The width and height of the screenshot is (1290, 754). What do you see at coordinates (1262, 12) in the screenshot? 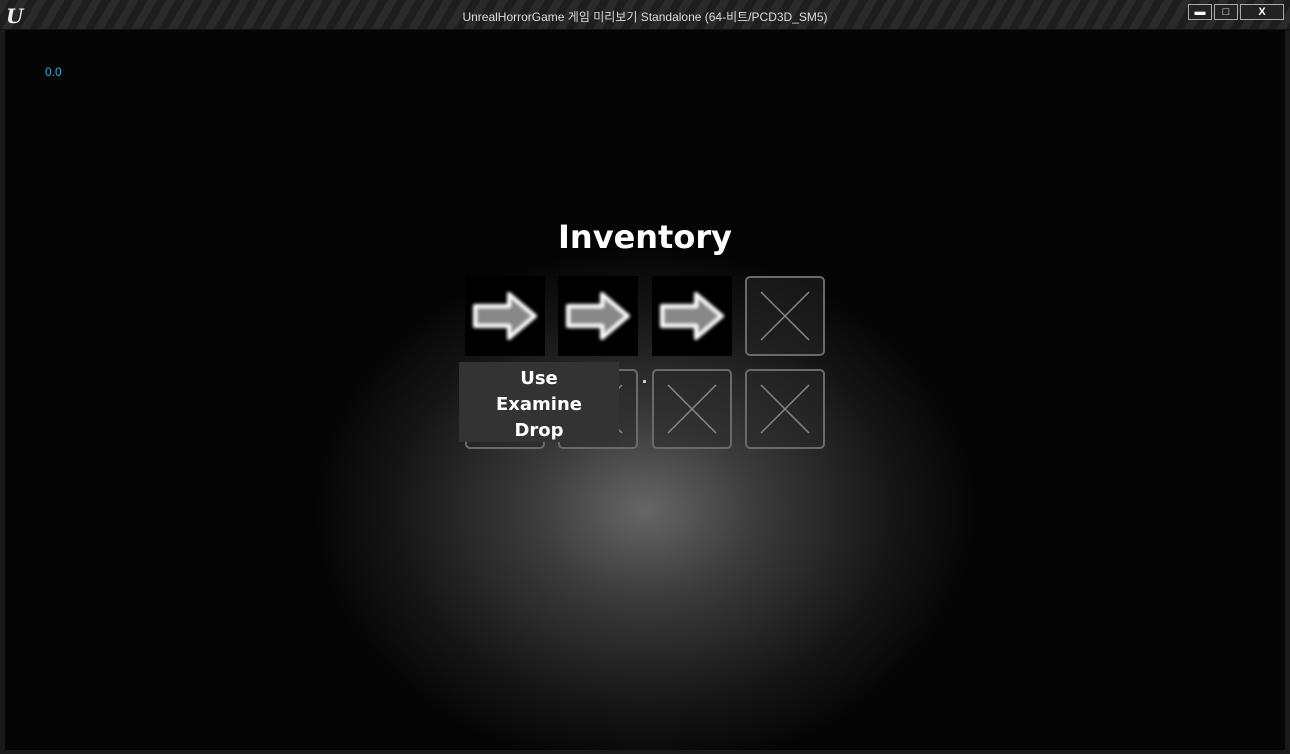
I see `close-button: X` at bounding box center [1262, 12].